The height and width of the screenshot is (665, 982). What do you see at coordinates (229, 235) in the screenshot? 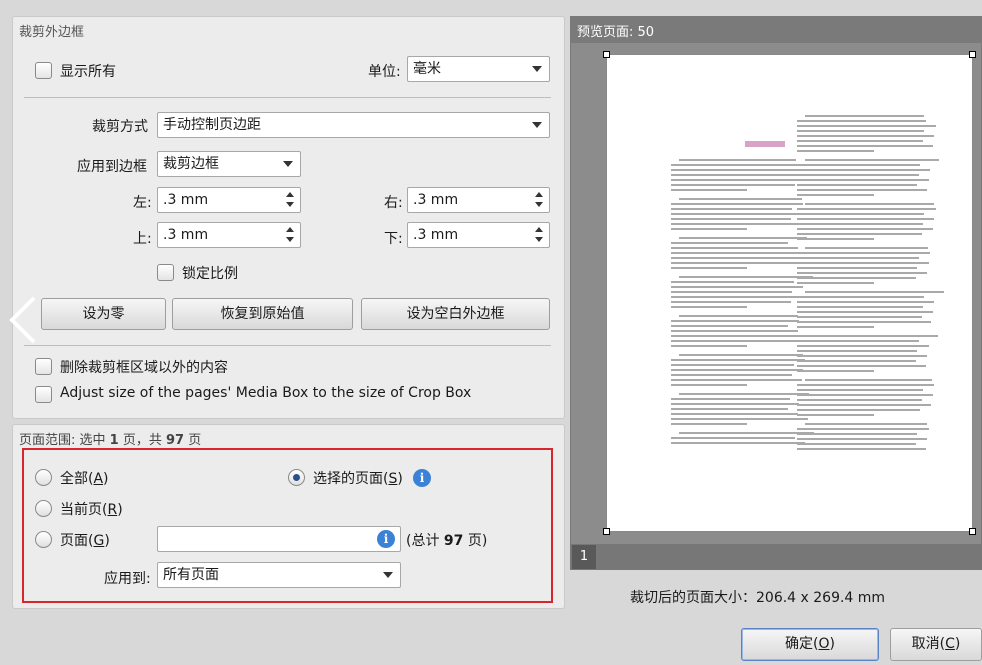
I see `top-margin-stepper: .3 mm` at bounding box center [229, 235].